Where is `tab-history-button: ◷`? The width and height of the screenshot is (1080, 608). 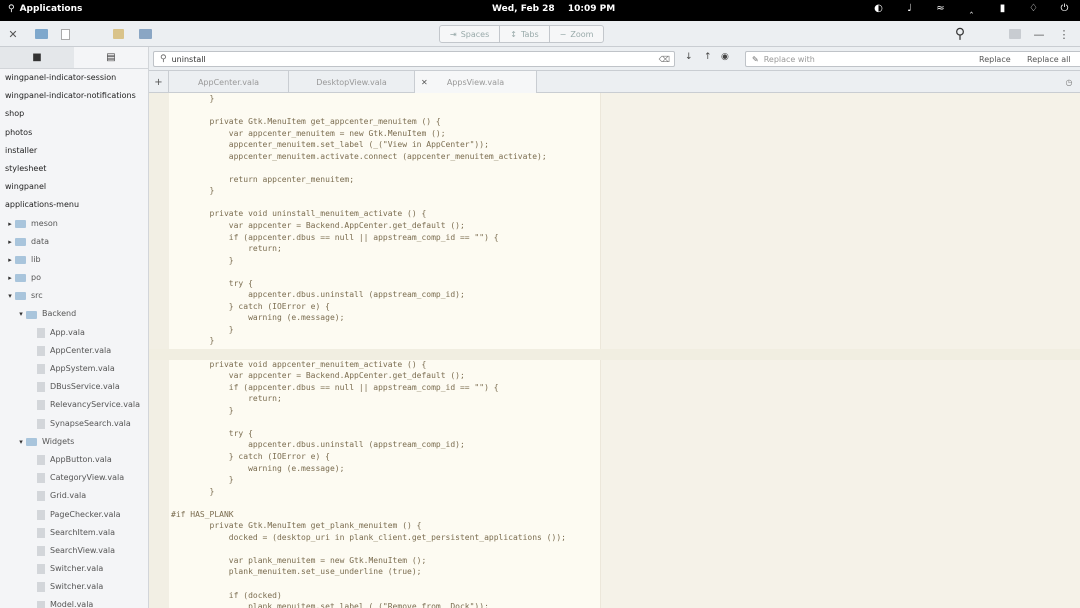 tab-history-button: ◷ is located at coordinates (1069, 82).